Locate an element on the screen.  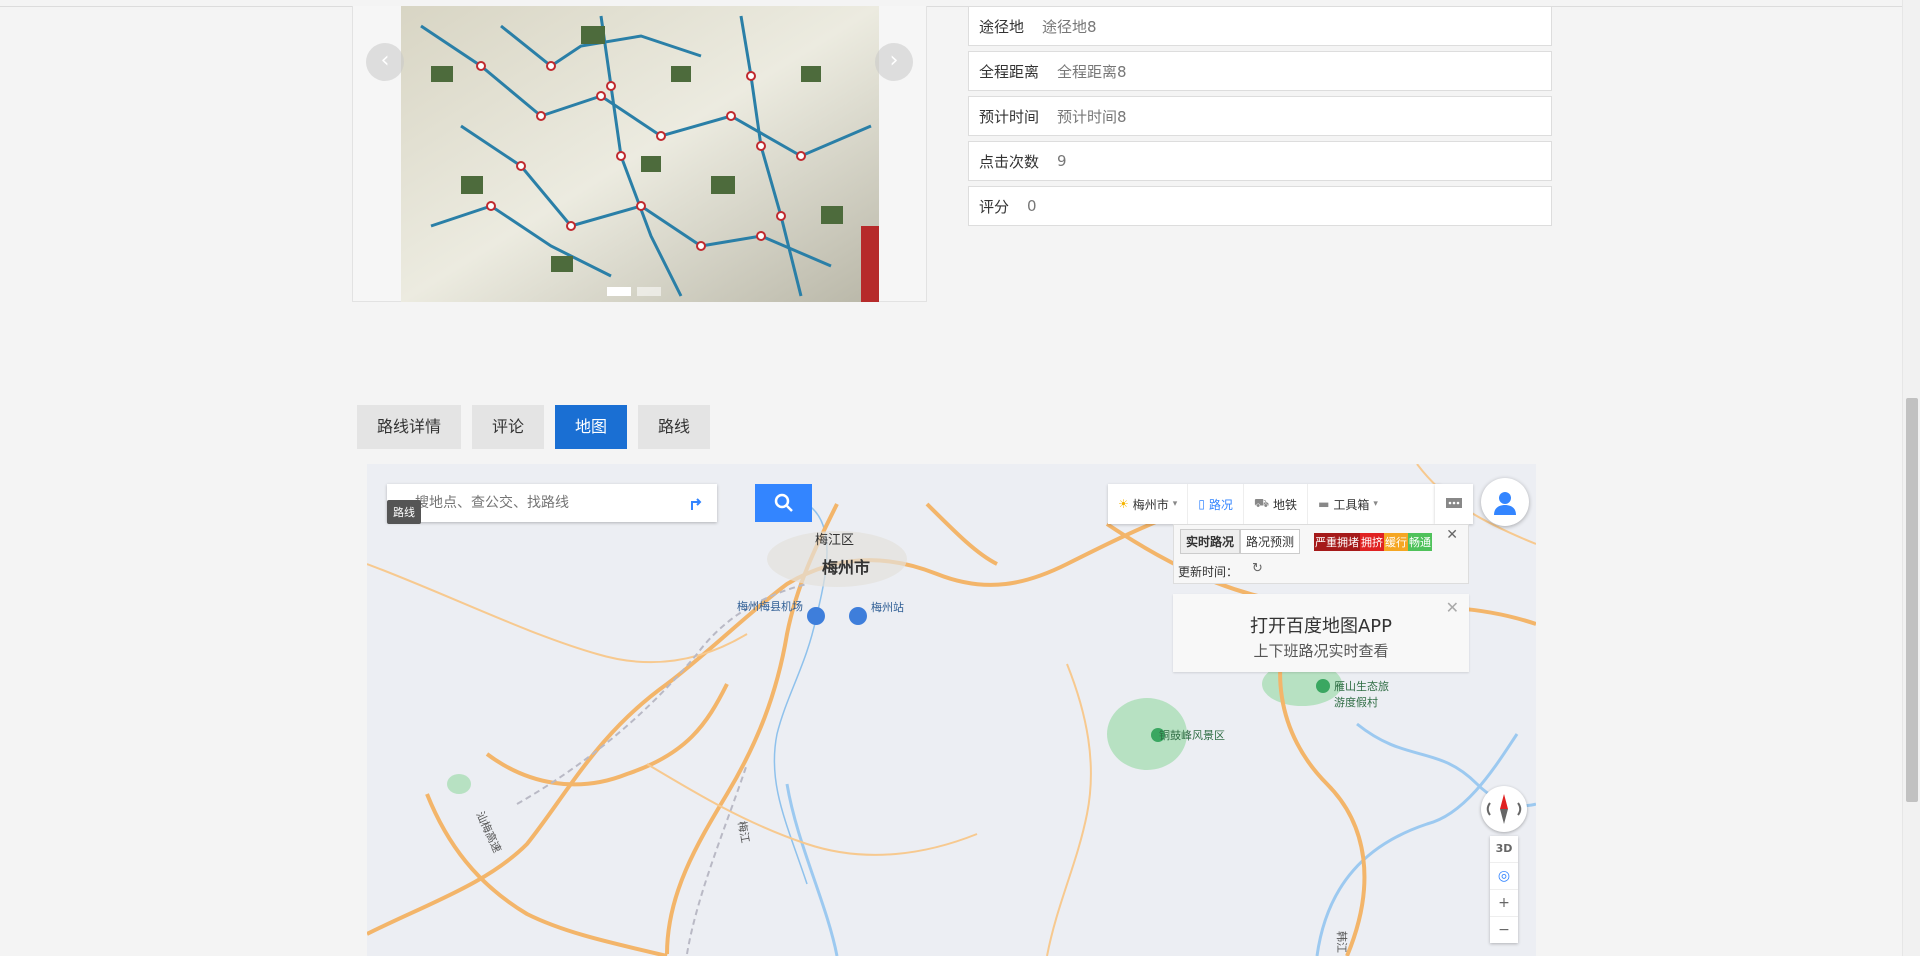
info-label: 全程距离 is located at coordinates (1009, 71).